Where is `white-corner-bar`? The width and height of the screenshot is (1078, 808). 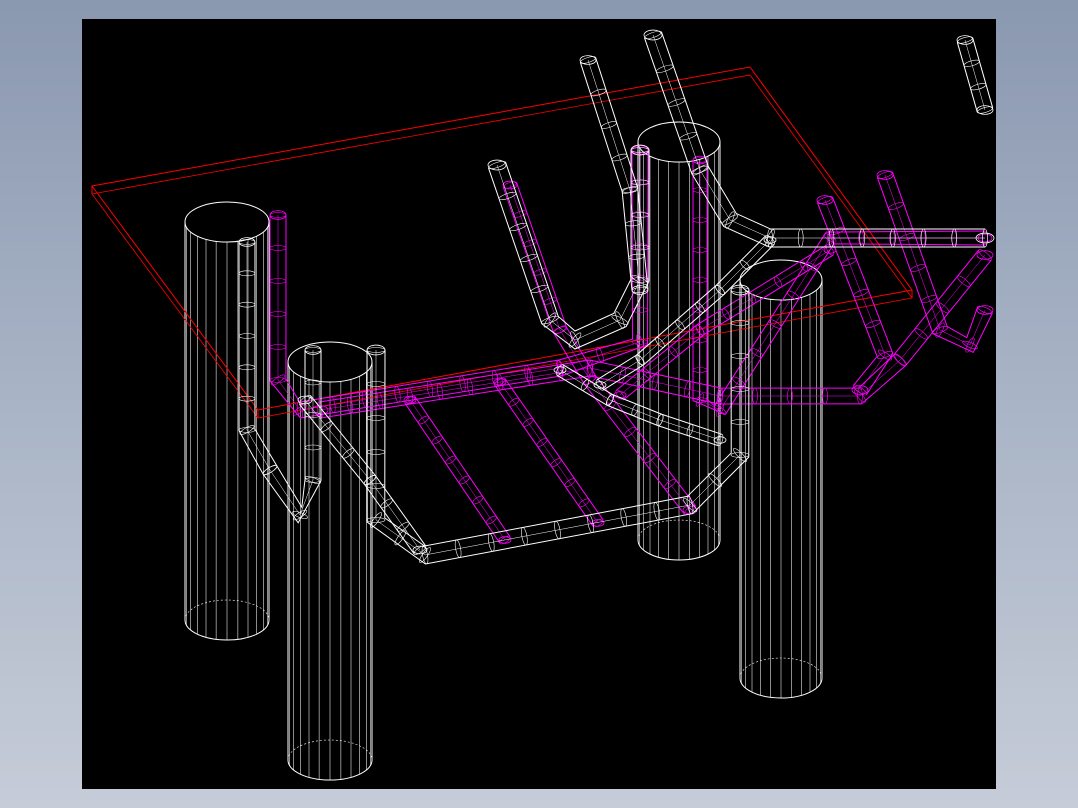 white-corner-bar is located at coordinates (975, 75).